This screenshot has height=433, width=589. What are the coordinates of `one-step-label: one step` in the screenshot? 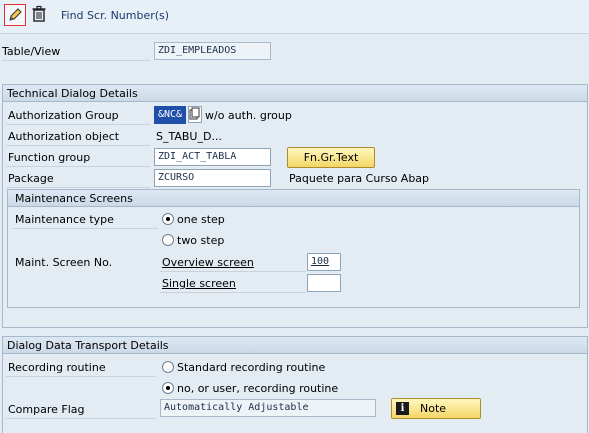 It's located at (201, 219).